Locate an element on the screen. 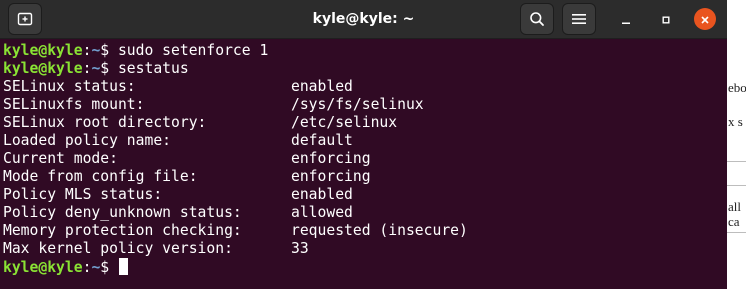 The image size is (746, 289). status-key: SELinuxfs mount: is located at coordinates (74, 104).